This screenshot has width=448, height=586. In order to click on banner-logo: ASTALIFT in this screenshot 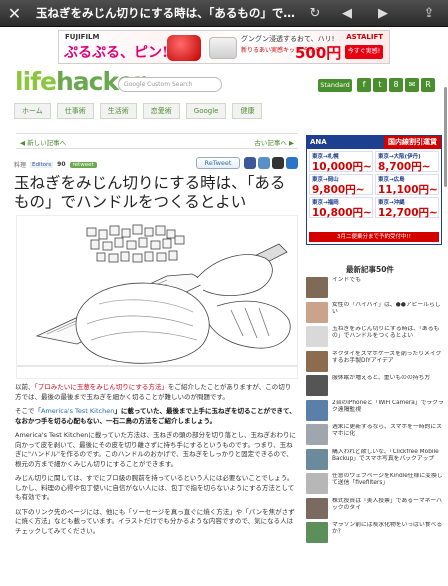, I will do `click(364, 37)`.